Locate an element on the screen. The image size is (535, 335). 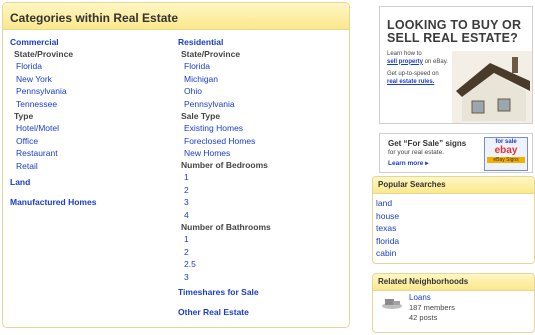
bathrooms-list: 1 2 2.5 3 is located at coordinates (190, 258).